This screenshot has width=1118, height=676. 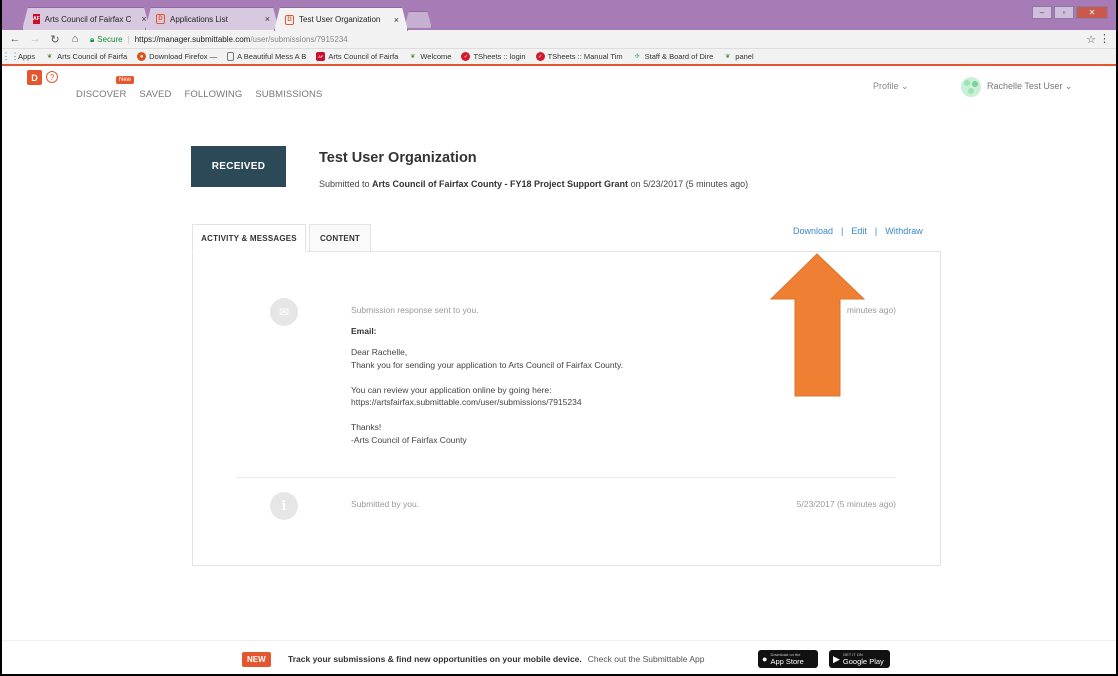 What do you see at coordinates (231, 56) in the screenshot?
I see `document-icon` at bounding box center [231, 56].